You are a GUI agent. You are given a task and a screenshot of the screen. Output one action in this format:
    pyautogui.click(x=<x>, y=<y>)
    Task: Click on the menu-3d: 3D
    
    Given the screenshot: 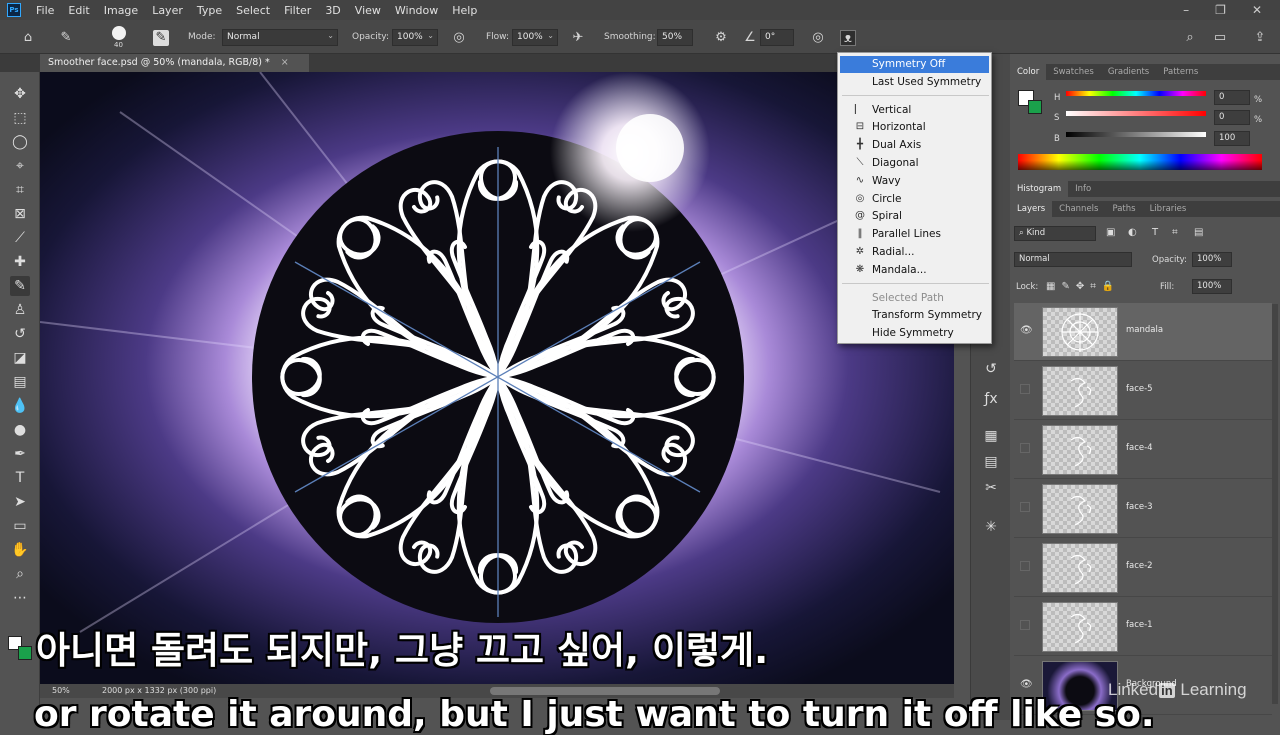 What is the action you would take?
    pyautogui.click(x=332, y=10)
    